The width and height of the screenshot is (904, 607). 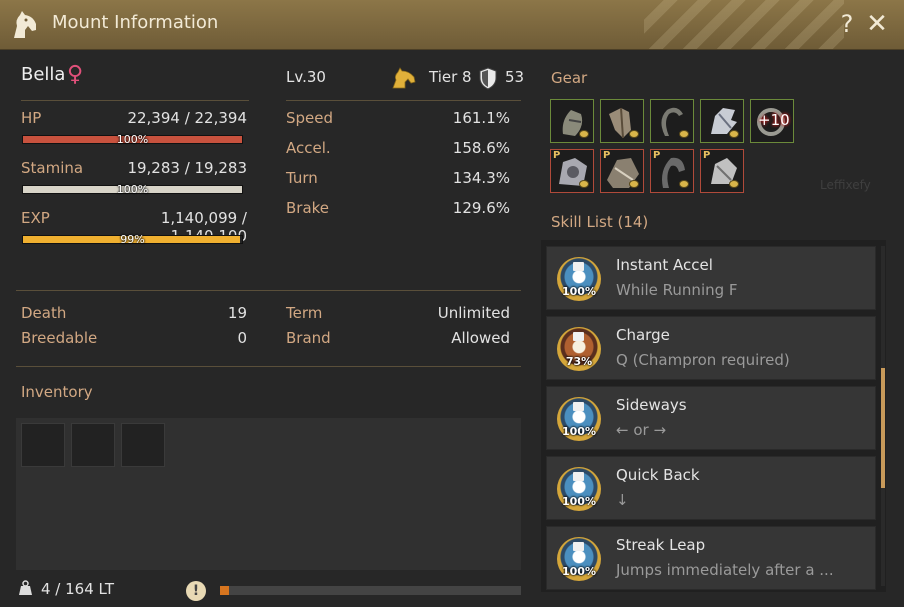 I want to click on exp-bar: 99%, so click(x=132, y=239).